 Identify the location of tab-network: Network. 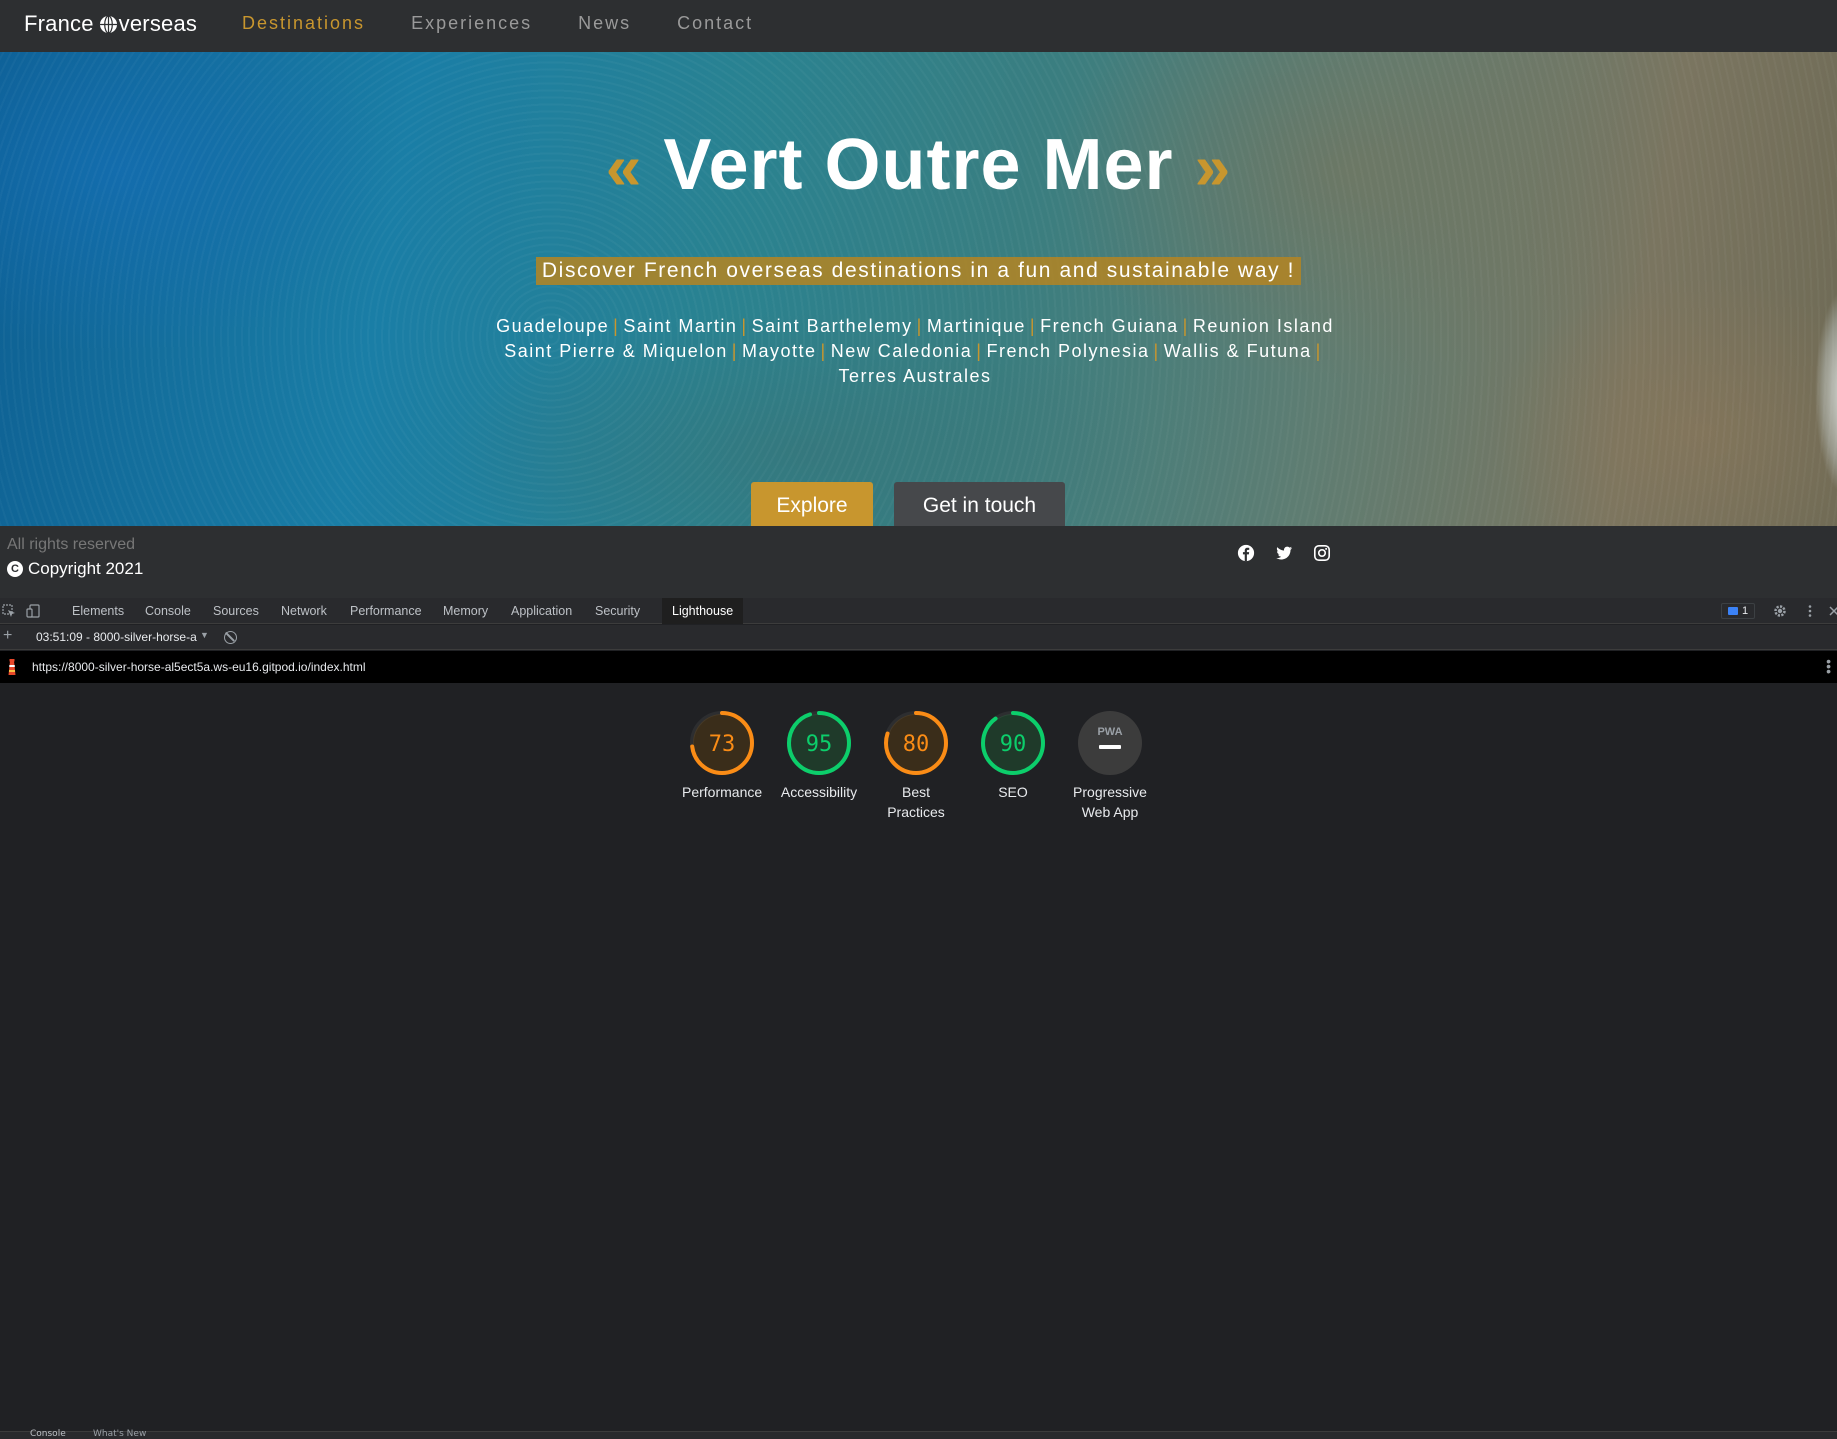
(304, 611).